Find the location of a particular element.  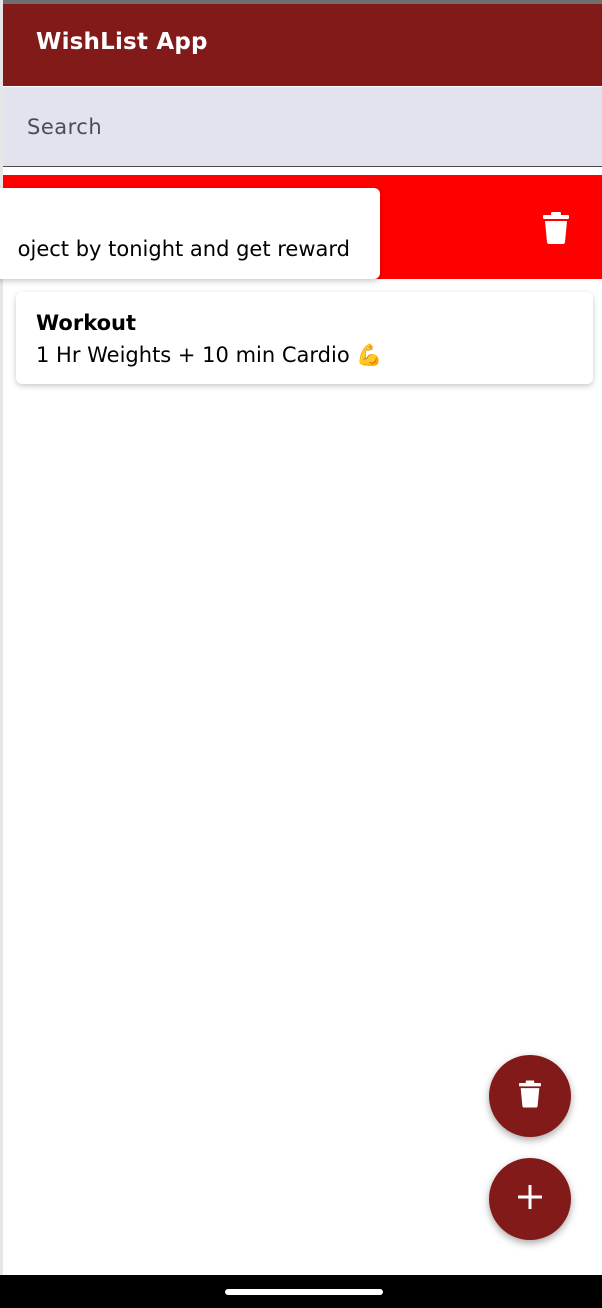

plus-icon is located at coordinates (530, 1199).